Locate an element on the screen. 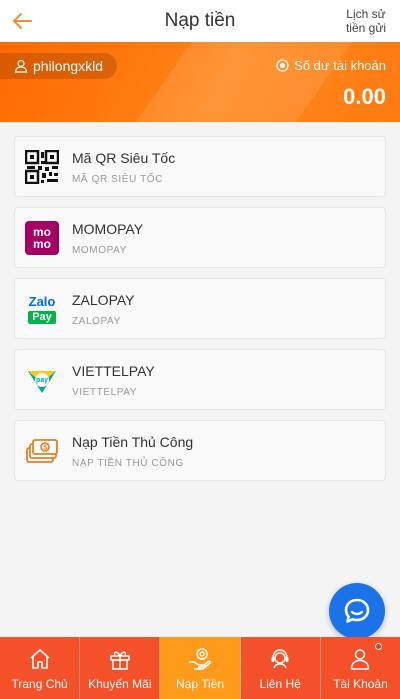 This screenshot has height=699, width=400. target-icon is located at coordinates (282, 65).